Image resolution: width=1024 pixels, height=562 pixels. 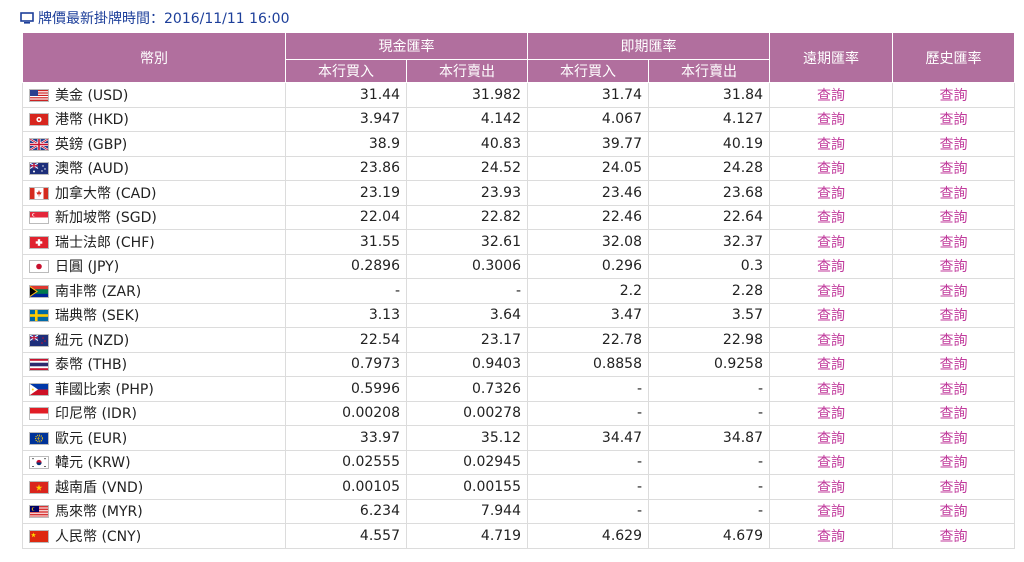 I want to click on spot-buy-cell: 0.296, so click(x=588, y=266).